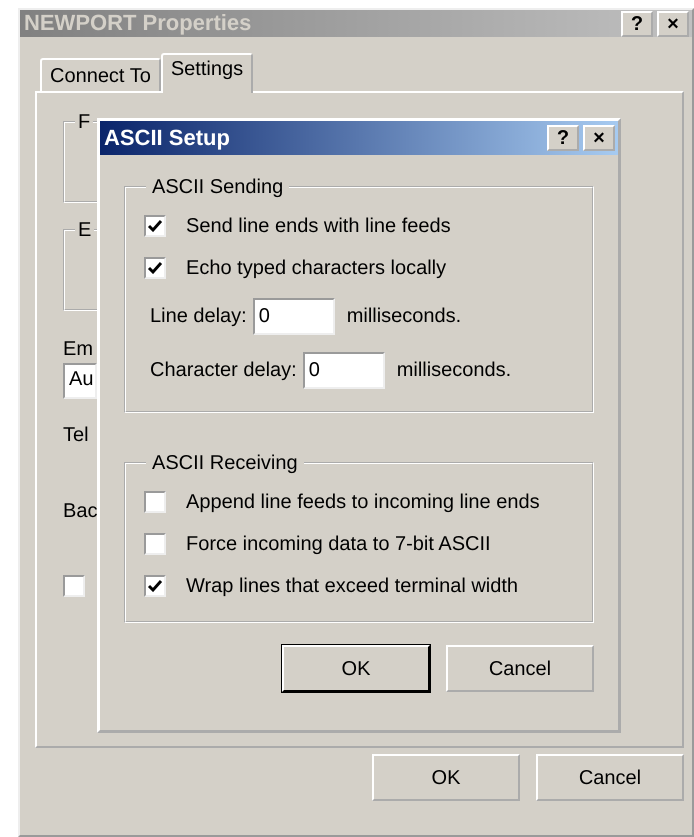 Image resolution: width=694 pixels, height=837 pixels. What do you see at coordinates (338, 544) in the screenshot?
I see `checkbox-label: Force incoming data to 7-bit ASCII` at bounding box center [338, 544].